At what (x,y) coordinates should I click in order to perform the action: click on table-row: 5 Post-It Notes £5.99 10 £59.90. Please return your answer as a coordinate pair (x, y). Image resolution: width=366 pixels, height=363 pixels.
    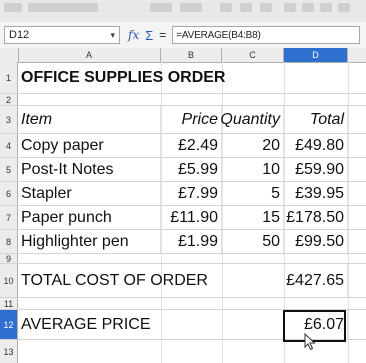
    Looking at the image, I should click on (183, 170).